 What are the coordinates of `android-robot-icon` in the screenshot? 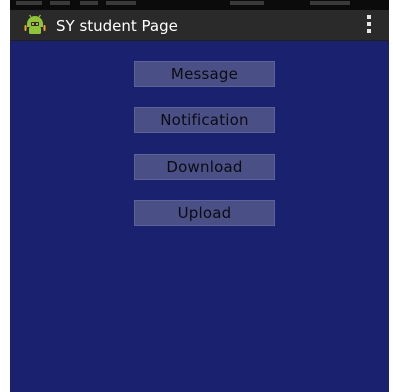 It's located at (35, 24).